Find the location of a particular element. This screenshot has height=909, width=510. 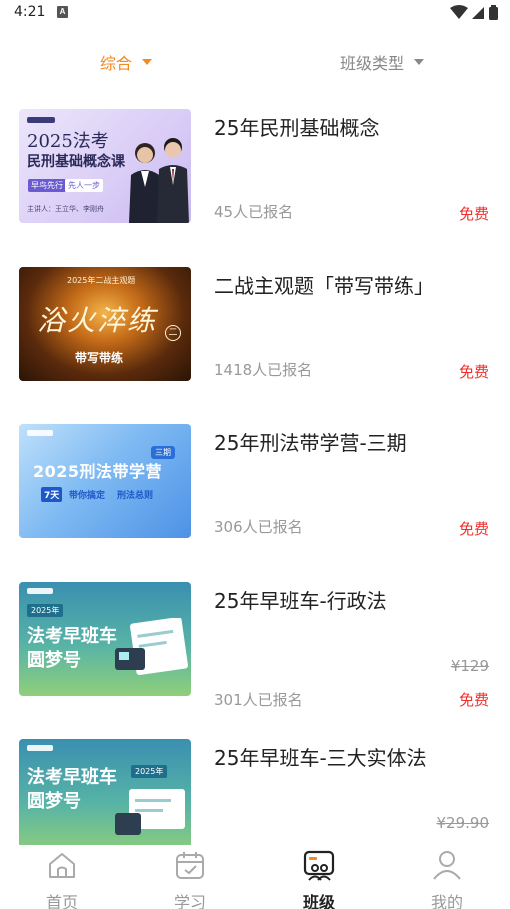

enroll-count: 306人已报名 is located at coordinates (258, 527).